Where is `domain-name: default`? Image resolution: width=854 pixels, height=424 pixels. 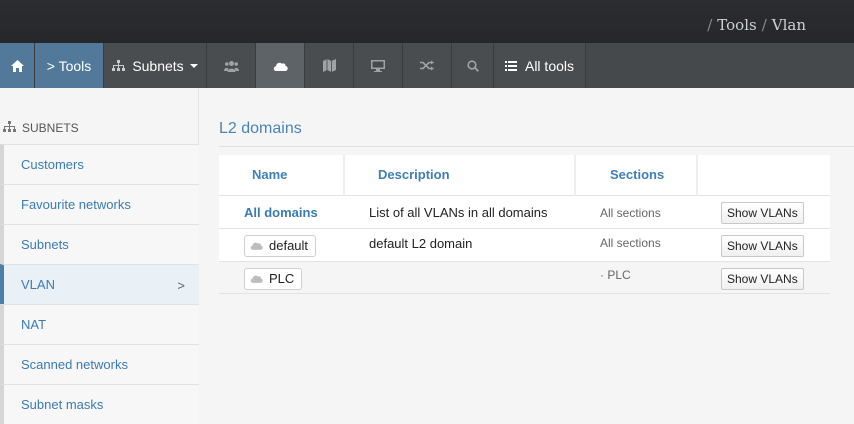 domain-name: default is located at coordinates (289, 245).